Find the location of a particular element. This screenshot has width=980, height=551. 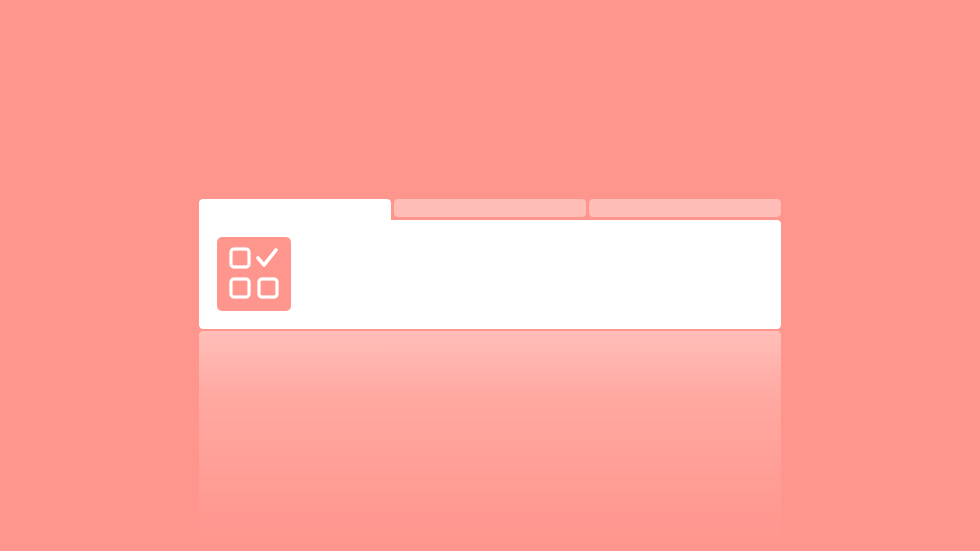

tab-panel is located at coordinates (490, 274).